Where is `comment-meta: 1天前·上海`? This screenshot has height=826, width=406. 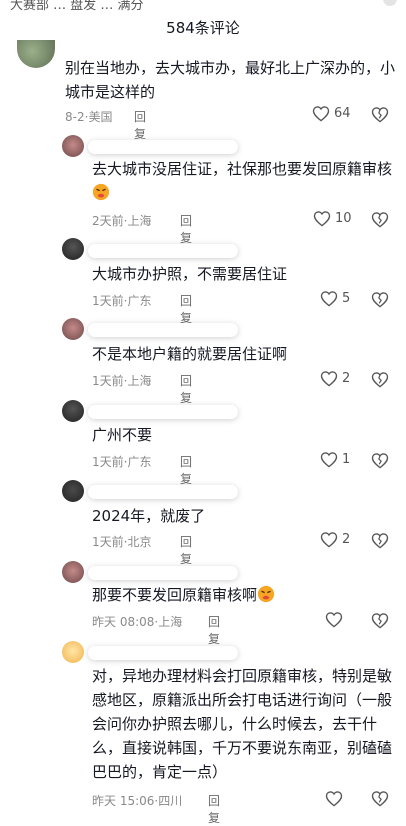 comment-meta: 1天前·上海 is located at coordinates (122, 381).